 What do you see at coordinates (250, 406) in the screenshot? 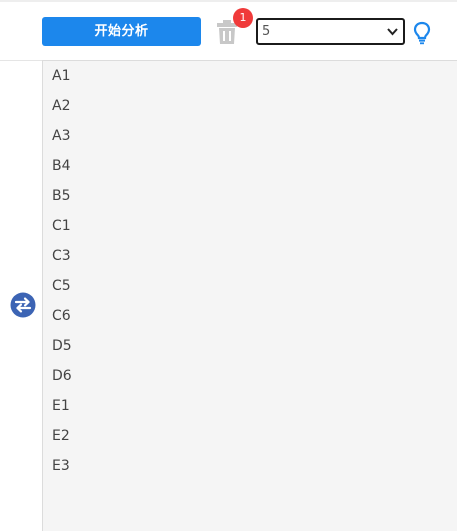
I see `list-item: E1` at bounding box center [250, 406].